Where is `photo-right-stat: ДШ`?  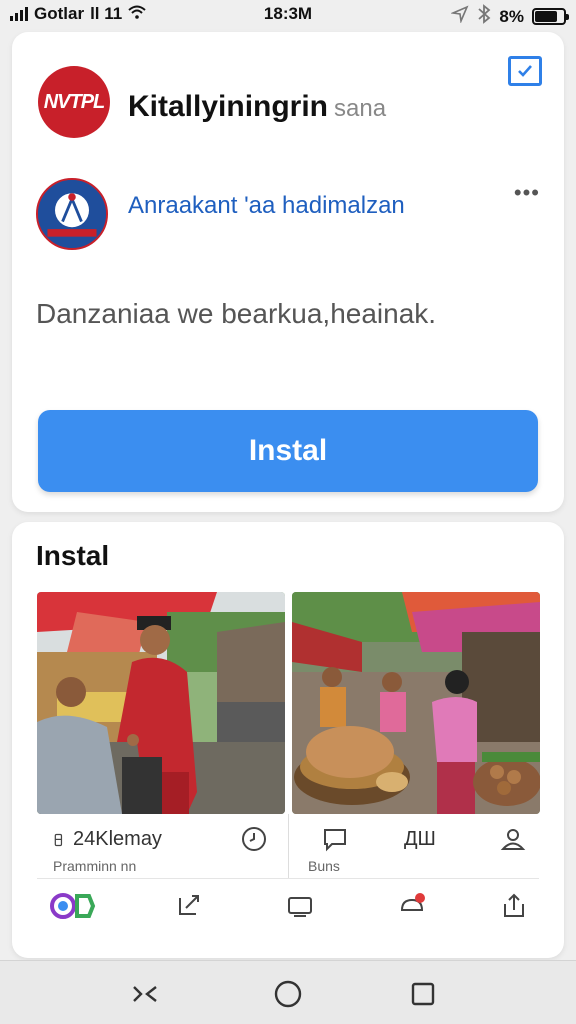 photo-right-stat: ДШ is located at coordinates (420, 839).